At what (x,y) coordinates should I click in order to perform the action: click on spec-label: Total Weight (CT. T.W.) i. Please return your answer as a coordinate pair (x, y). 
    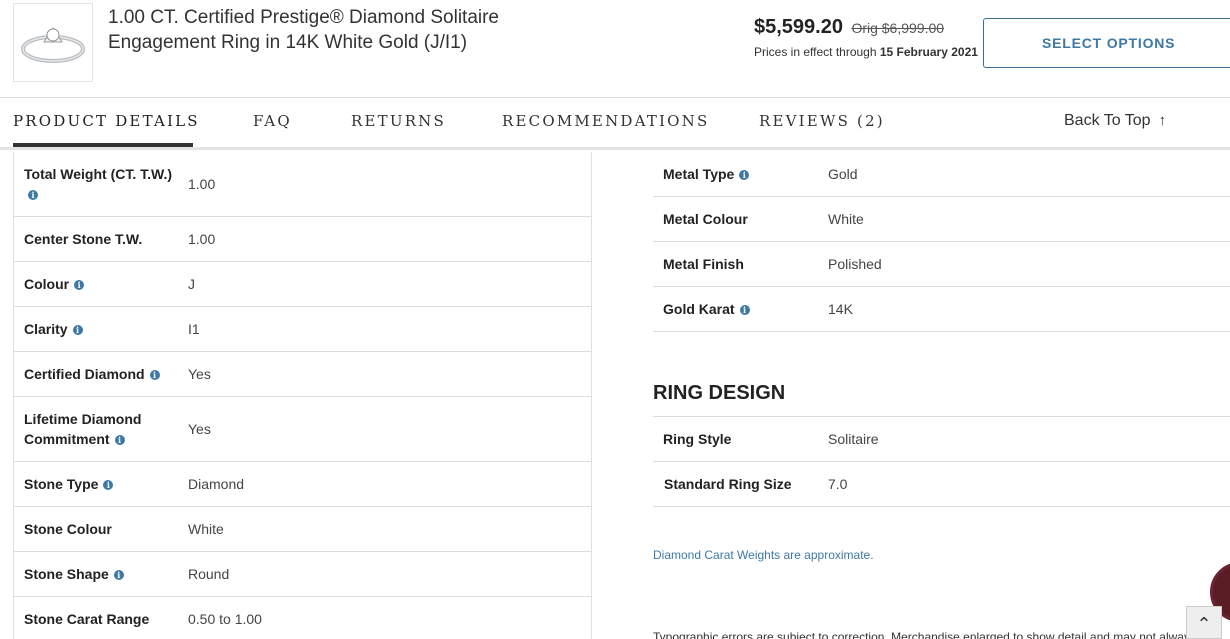
    Looking at the image, I should click on (98, 183).